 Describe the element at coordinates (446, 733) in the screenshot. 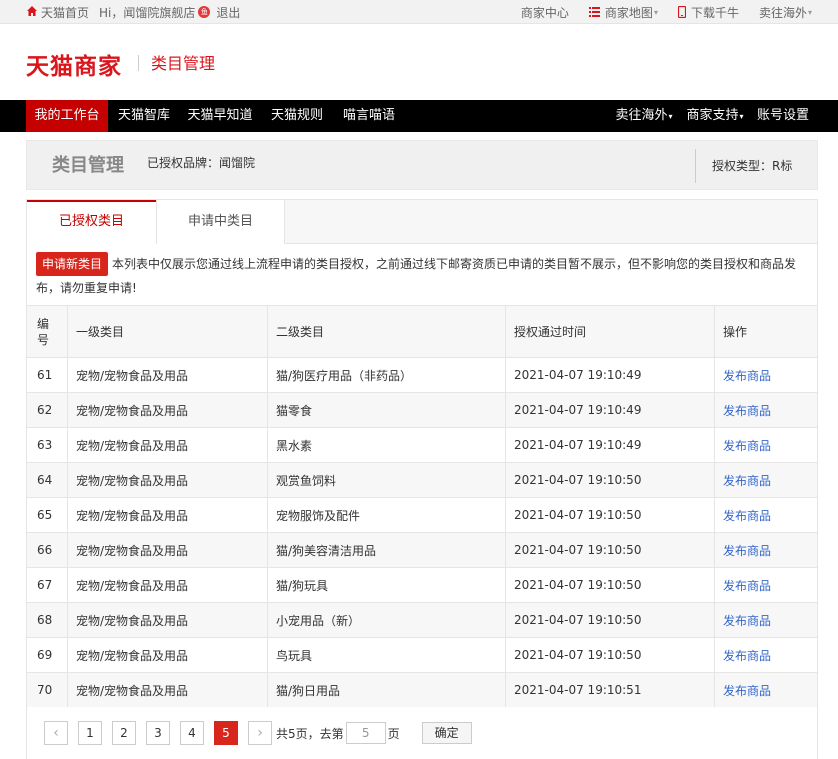

I see `go-to-page-button: 确定` at that location.